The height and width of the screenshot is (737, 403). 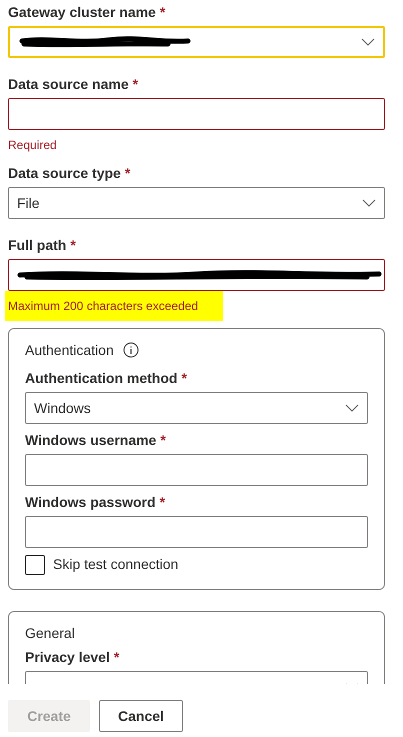 I want to click on field-label: Data source name, so click(x=68, y=84).